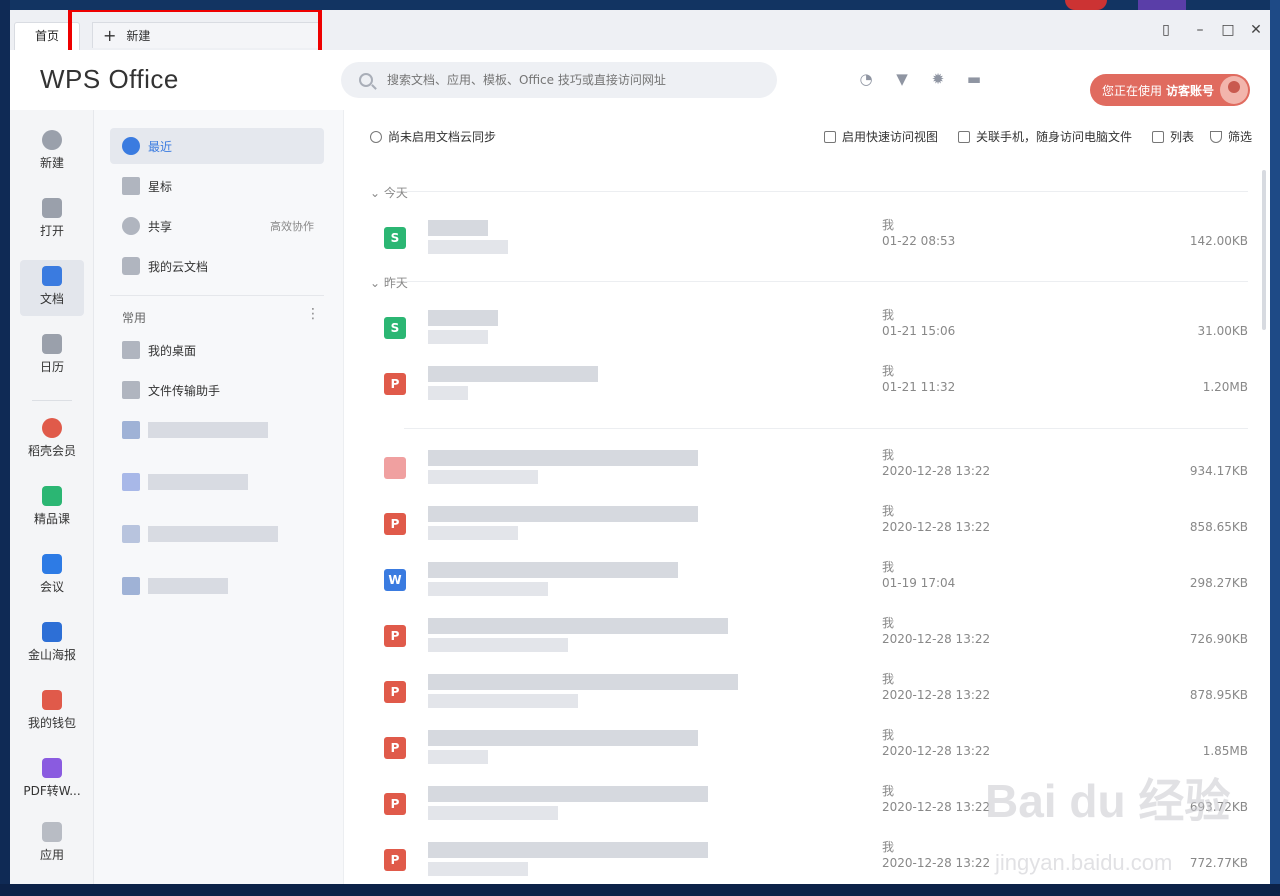  What do you see at coordinates (811, 524) in the screenshot?
I see `file-row: P 我 2020-12-28 13:22 858.65KB` at bounding box center [811, 524].